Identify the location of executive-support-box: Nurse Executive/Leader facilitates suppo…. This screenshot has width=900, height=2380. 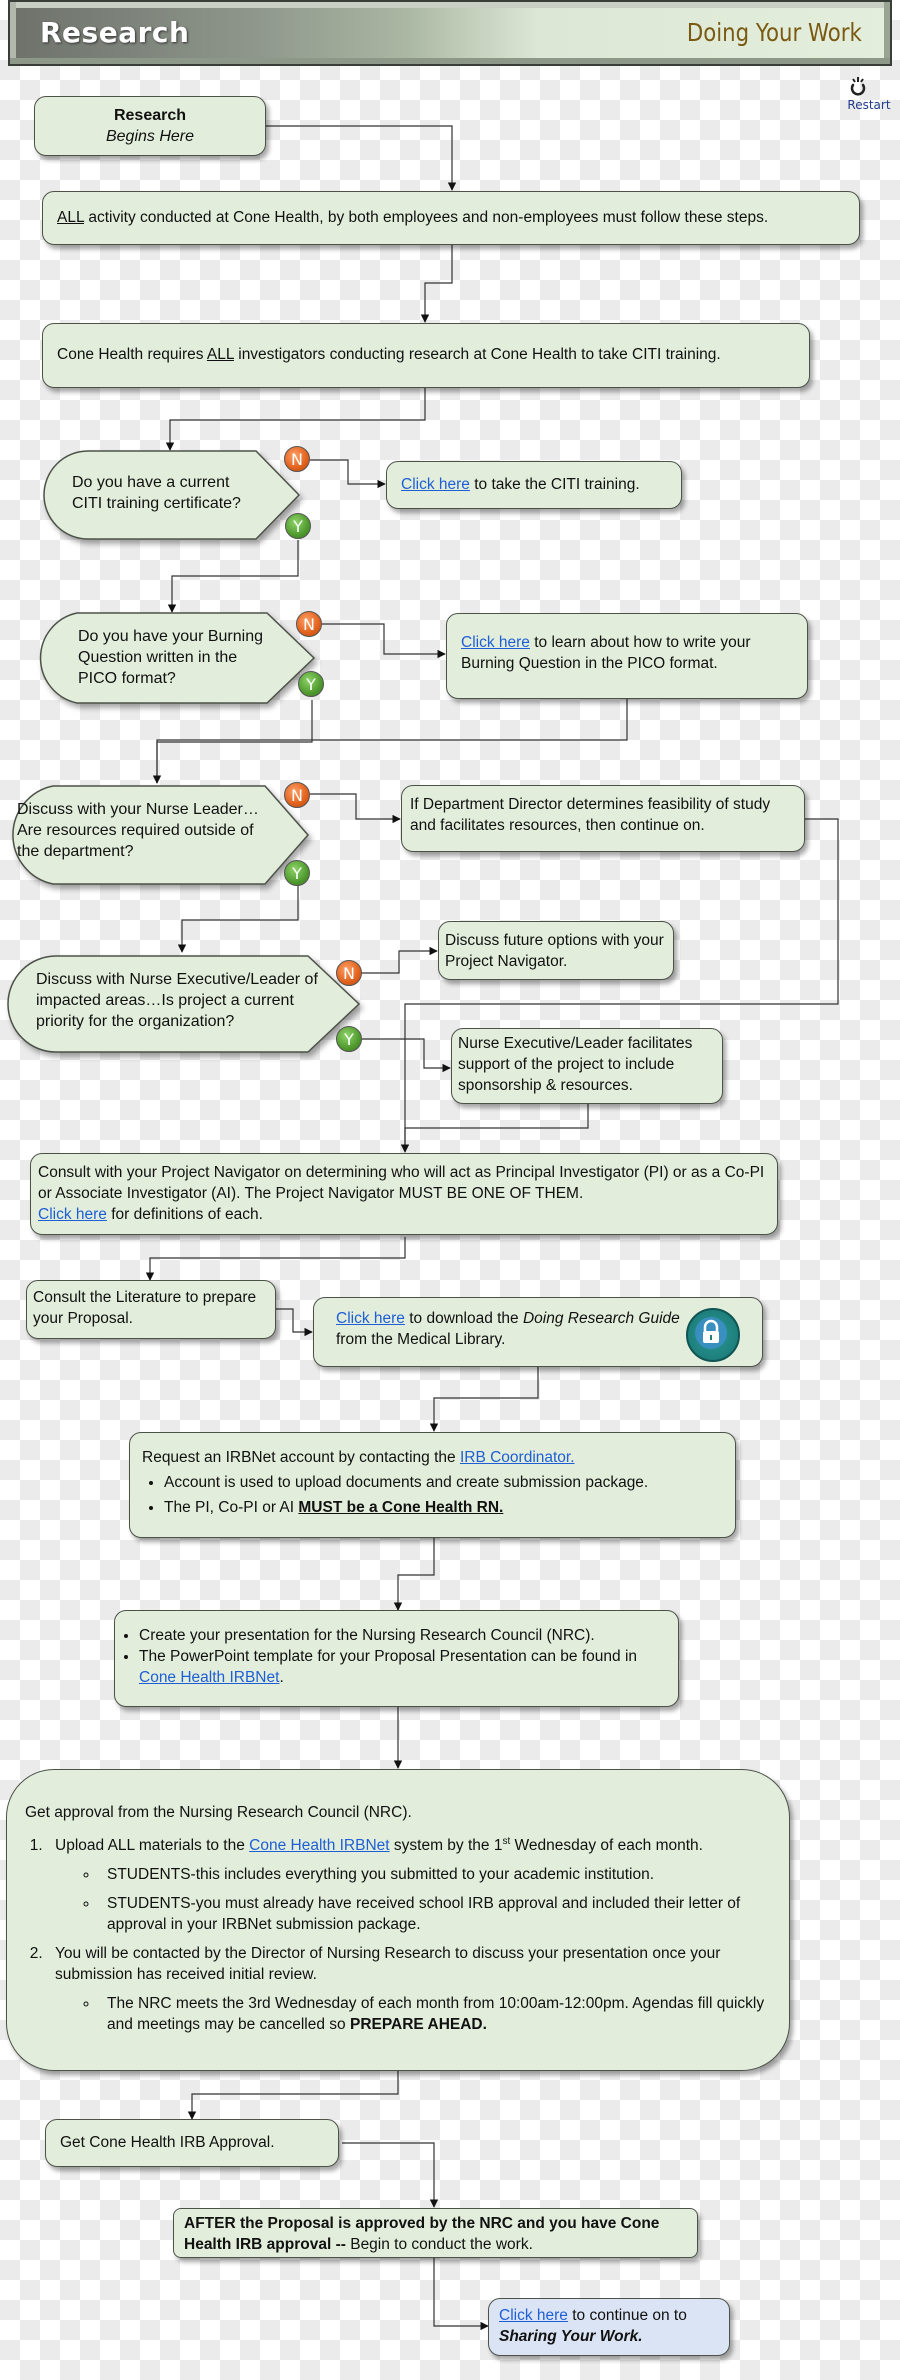
(587, 1066).